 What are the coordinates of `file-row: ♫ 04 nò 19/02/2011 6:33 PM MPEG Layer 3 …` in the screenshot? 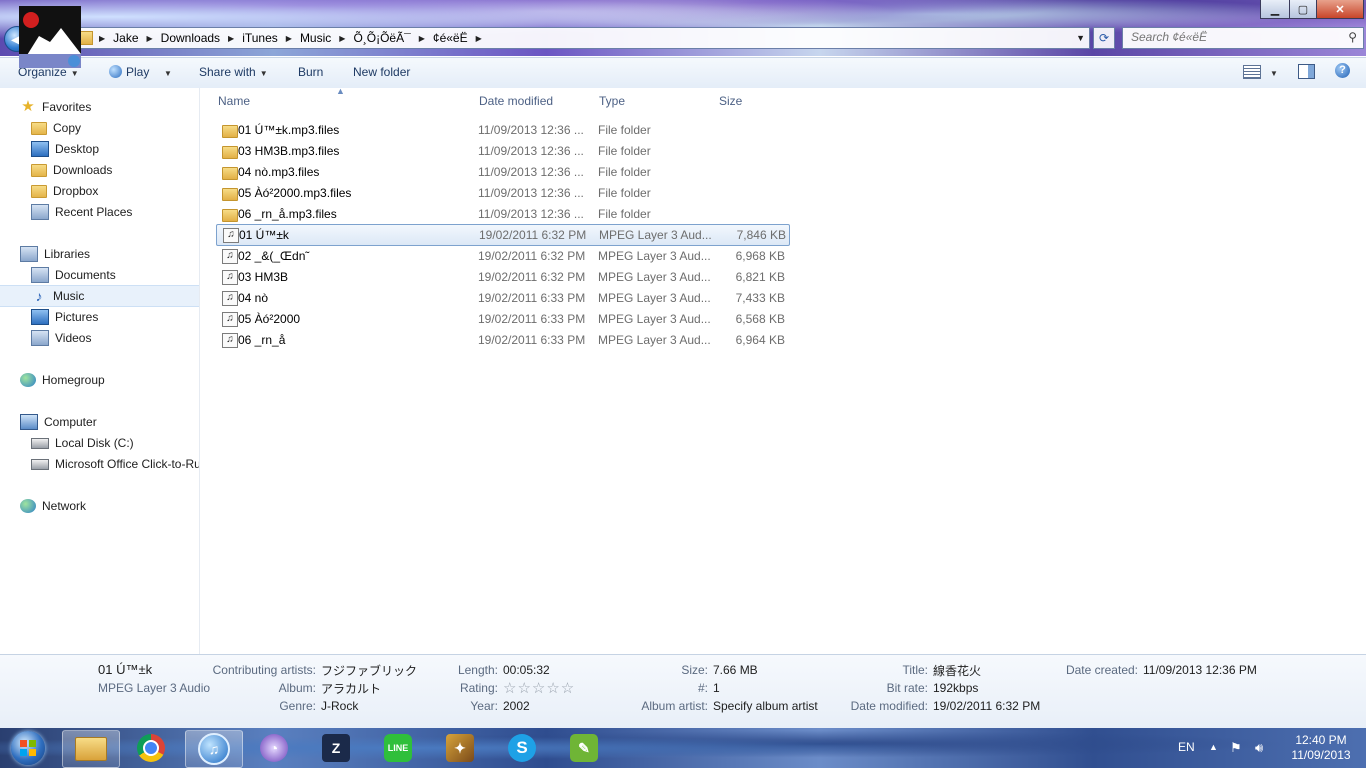 It's located at (502, 298).